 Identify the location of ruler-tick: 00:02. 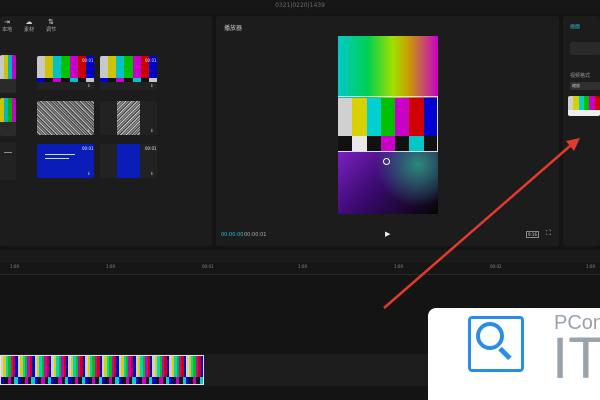
(496, 266).